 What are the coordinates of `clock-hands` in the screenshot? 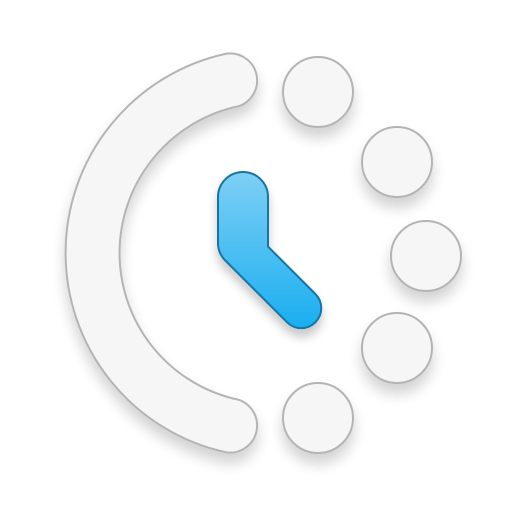 It's located at (269, 250).